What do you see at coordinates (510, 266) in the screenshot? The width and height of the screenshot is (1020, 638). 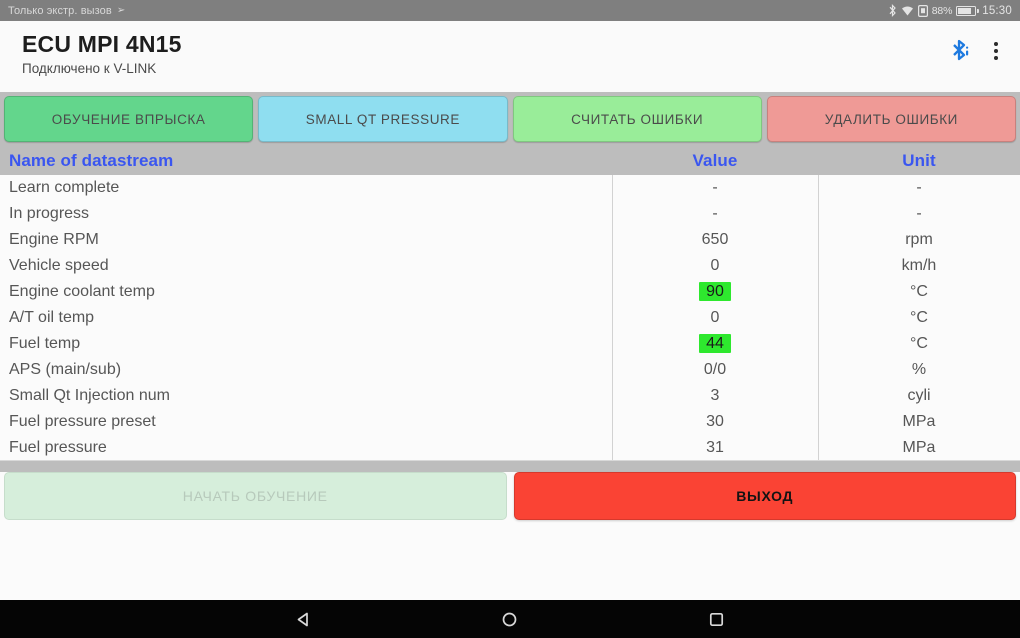 I see `table-row: Vehicle speed 0 km/h` at bounding box center [510, 266].